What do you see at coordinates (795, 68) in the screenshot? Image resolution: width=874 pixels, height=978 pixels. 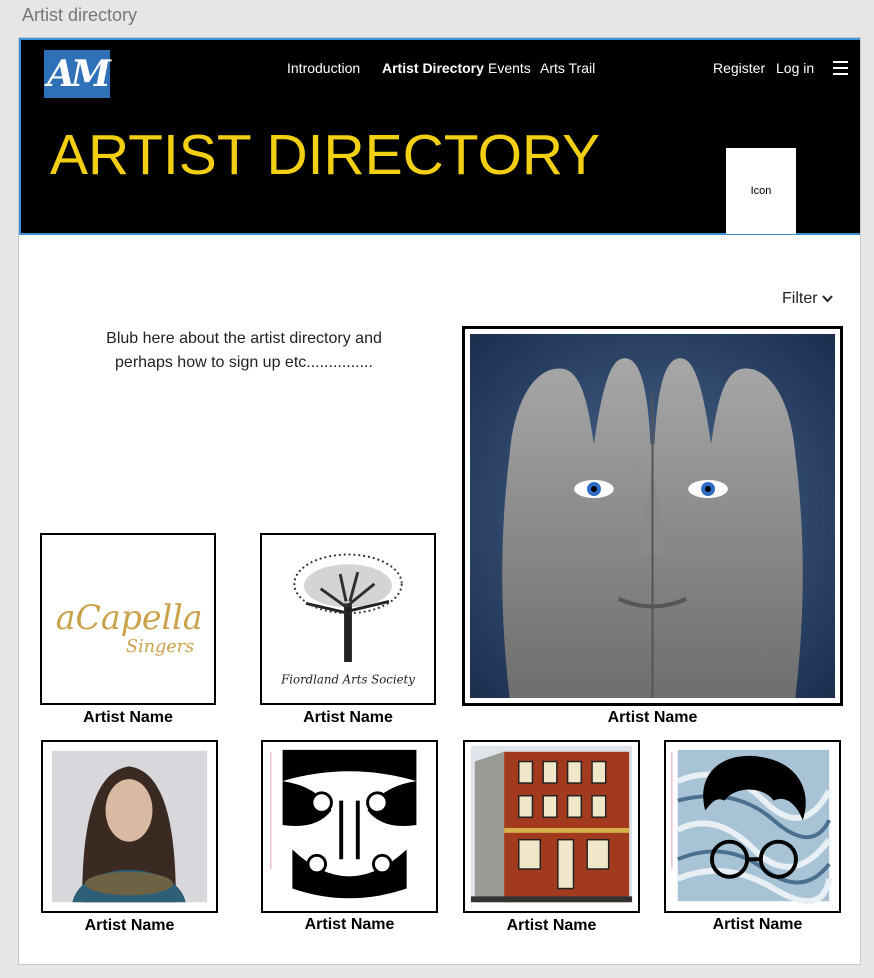 I see `login-link: Log in` at bounding box center [795, 68].